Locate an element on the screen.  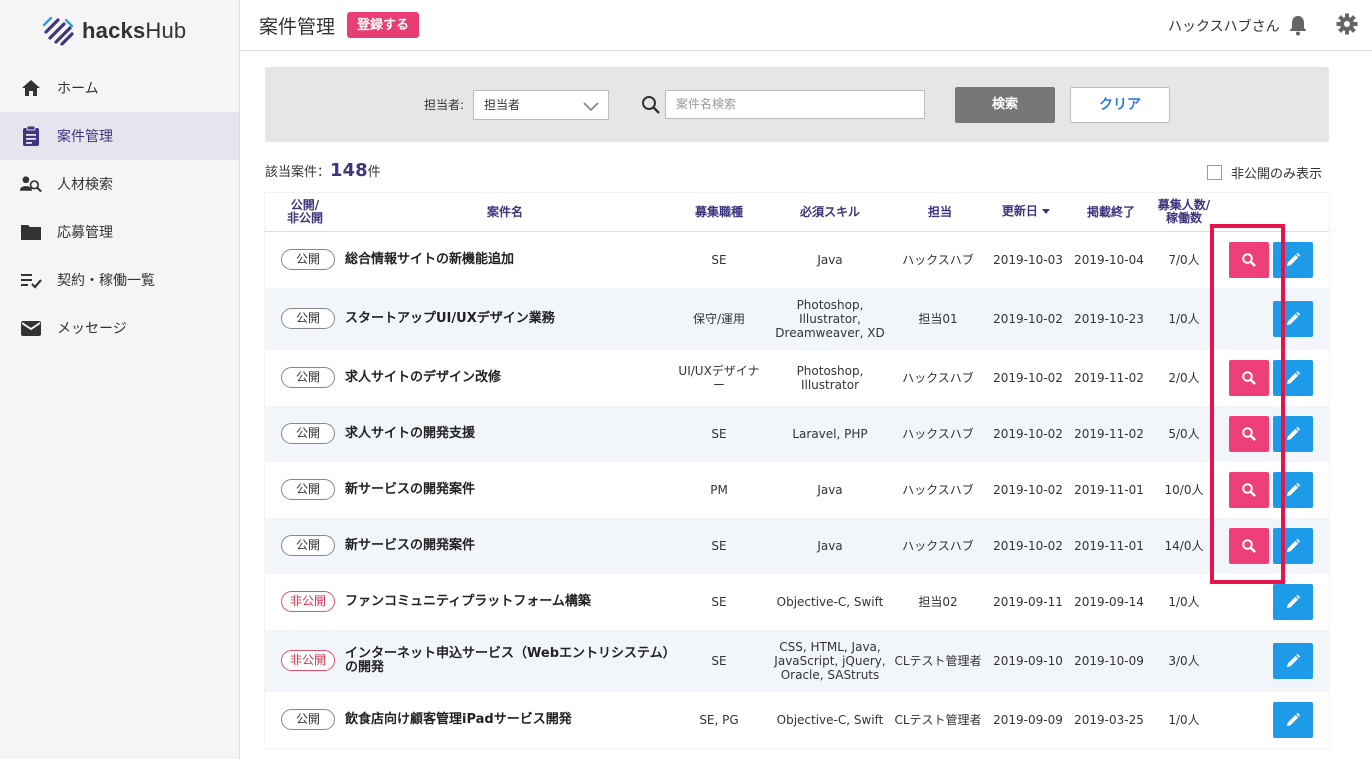
header-title: 案件名 is located at coordinates (505, 212).